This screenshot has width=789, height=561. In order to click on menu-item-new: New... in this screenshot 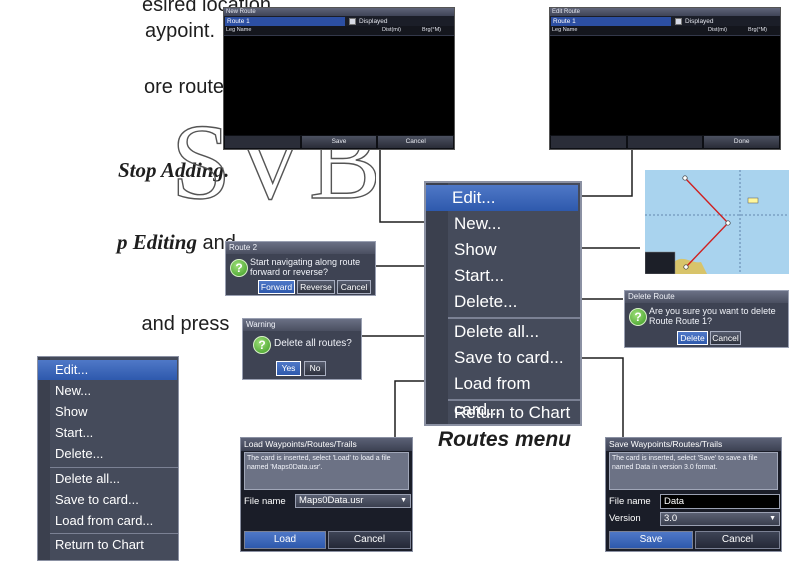, I will do `click(515, 224)`.